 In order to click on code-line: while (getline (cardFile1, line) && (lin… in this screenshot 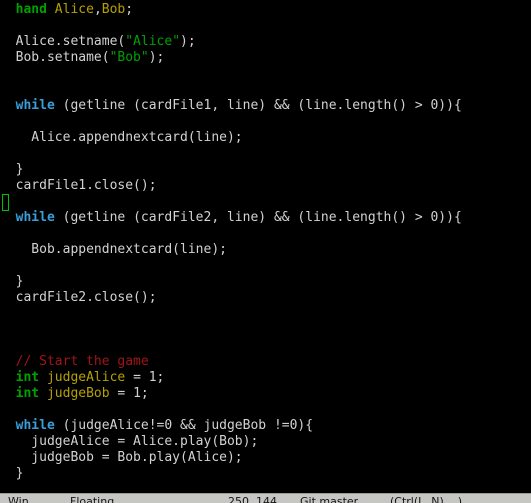, I will do `click(265, 106)`.